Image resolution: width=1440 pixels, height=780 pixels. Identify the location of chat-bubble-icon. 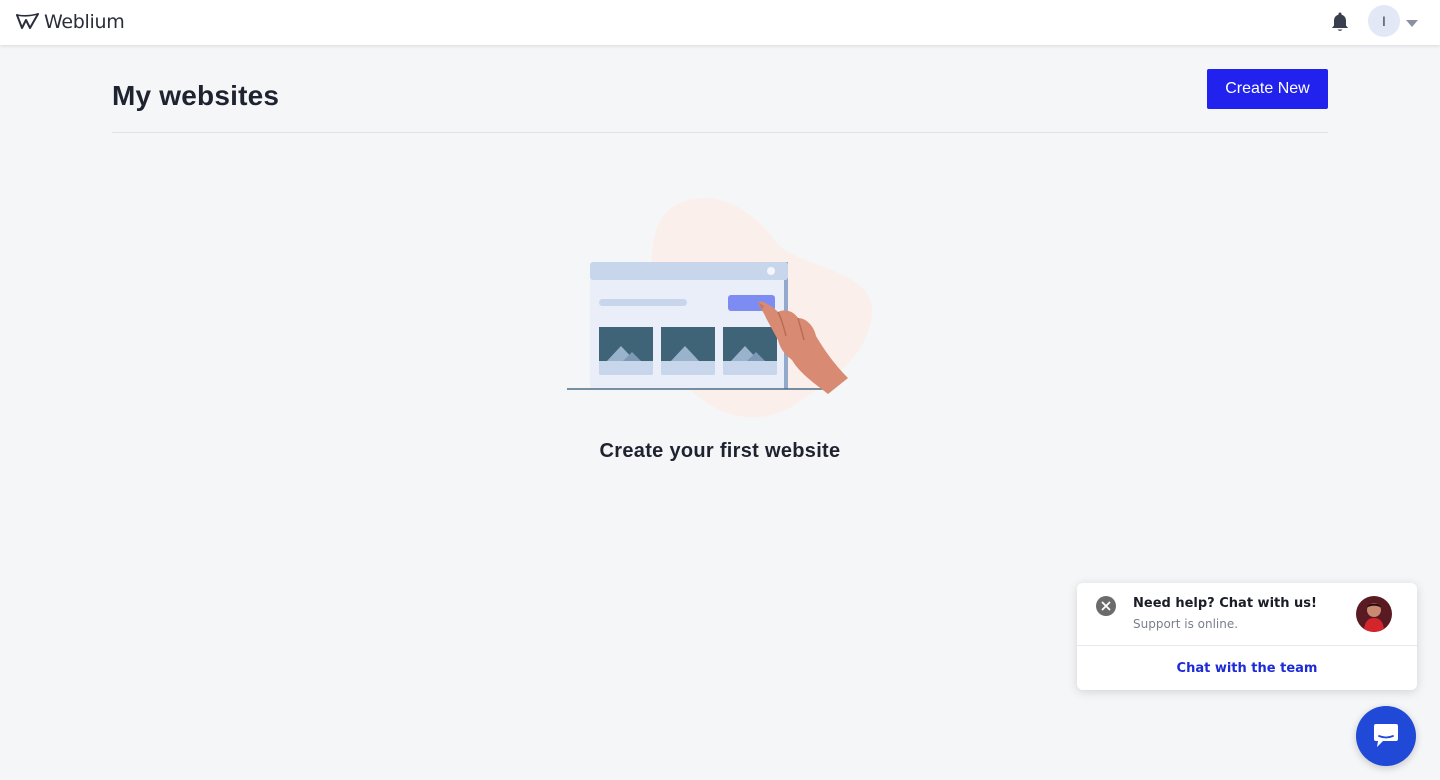
(1386, 735).